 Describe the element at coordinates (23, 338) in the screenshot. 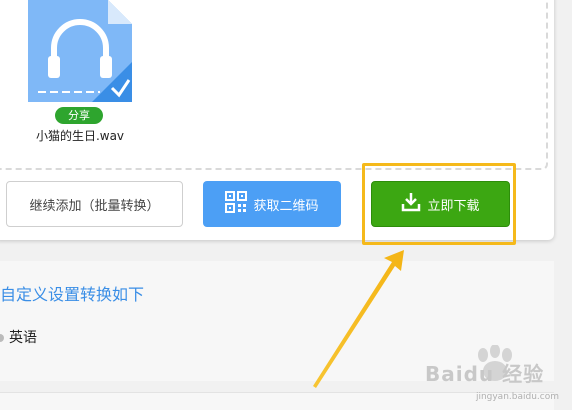

I see `language-label: 英语` at that location.